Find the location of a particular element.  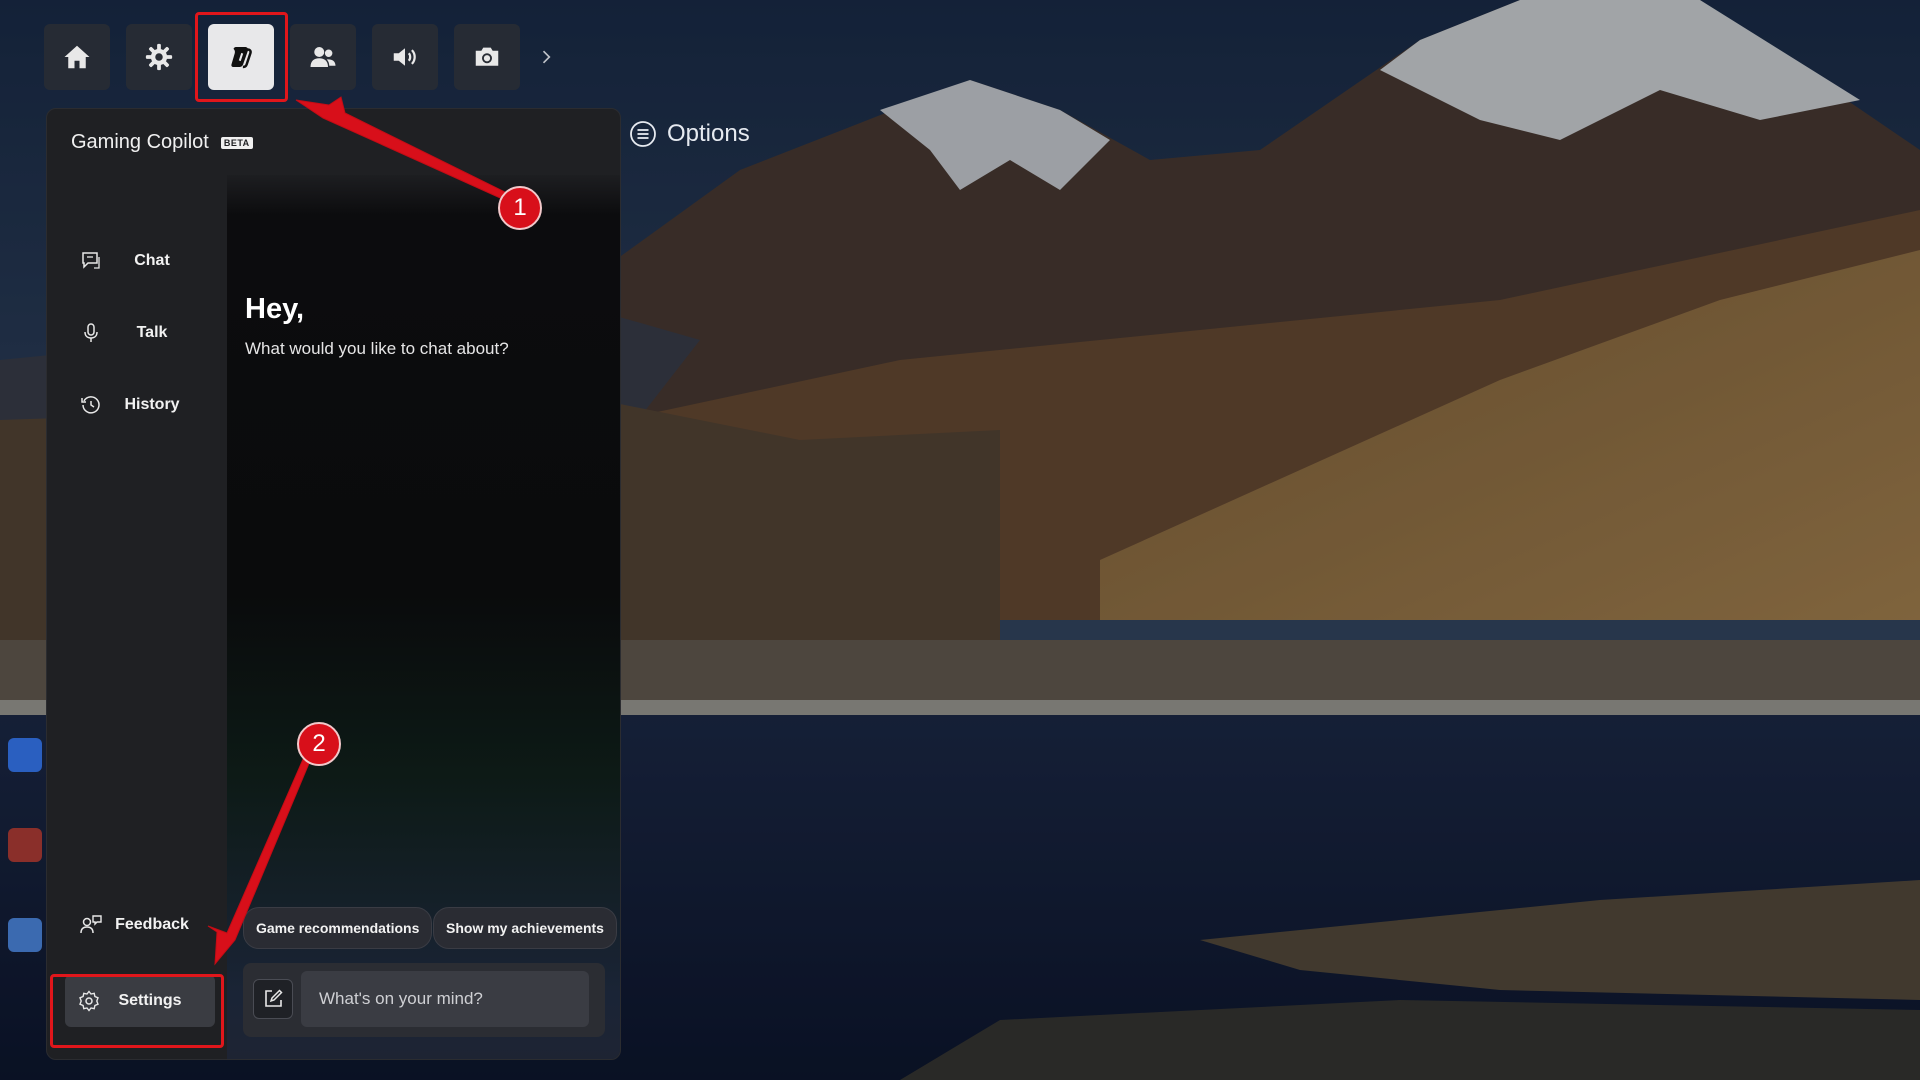

home-button is located at coordinates (77, 57).